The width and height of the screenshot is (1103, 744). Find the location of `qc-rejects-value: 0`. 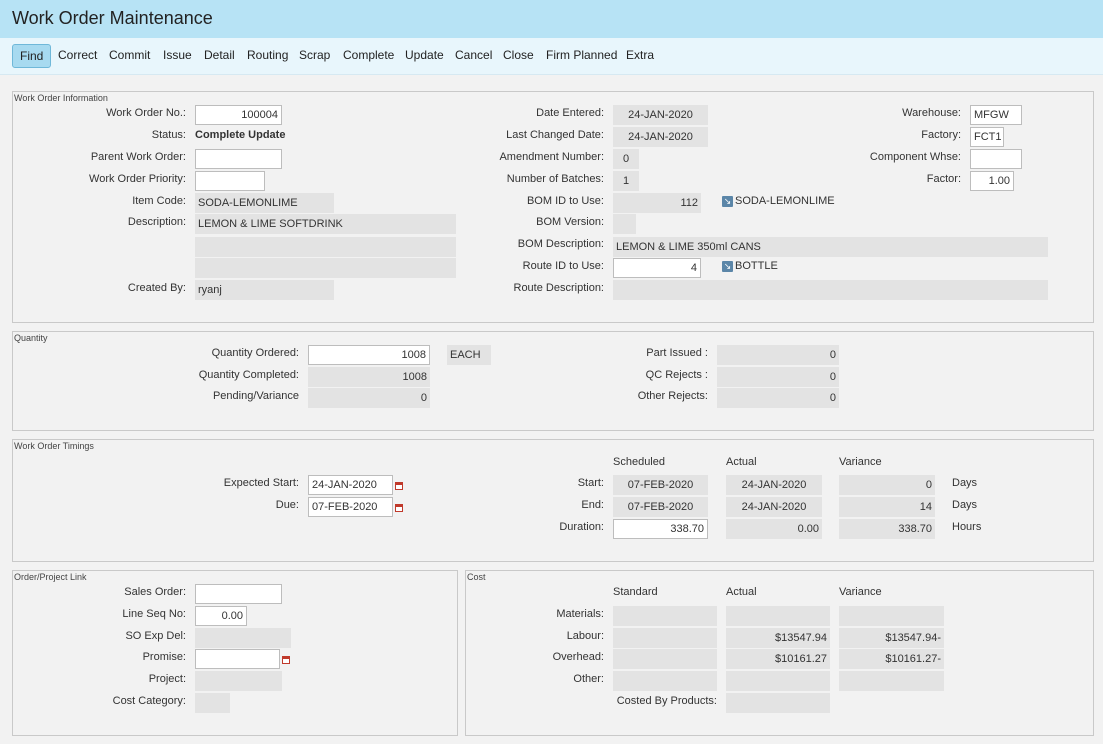

qc-rejects-value: 0 is located at coordinates (778, 377).